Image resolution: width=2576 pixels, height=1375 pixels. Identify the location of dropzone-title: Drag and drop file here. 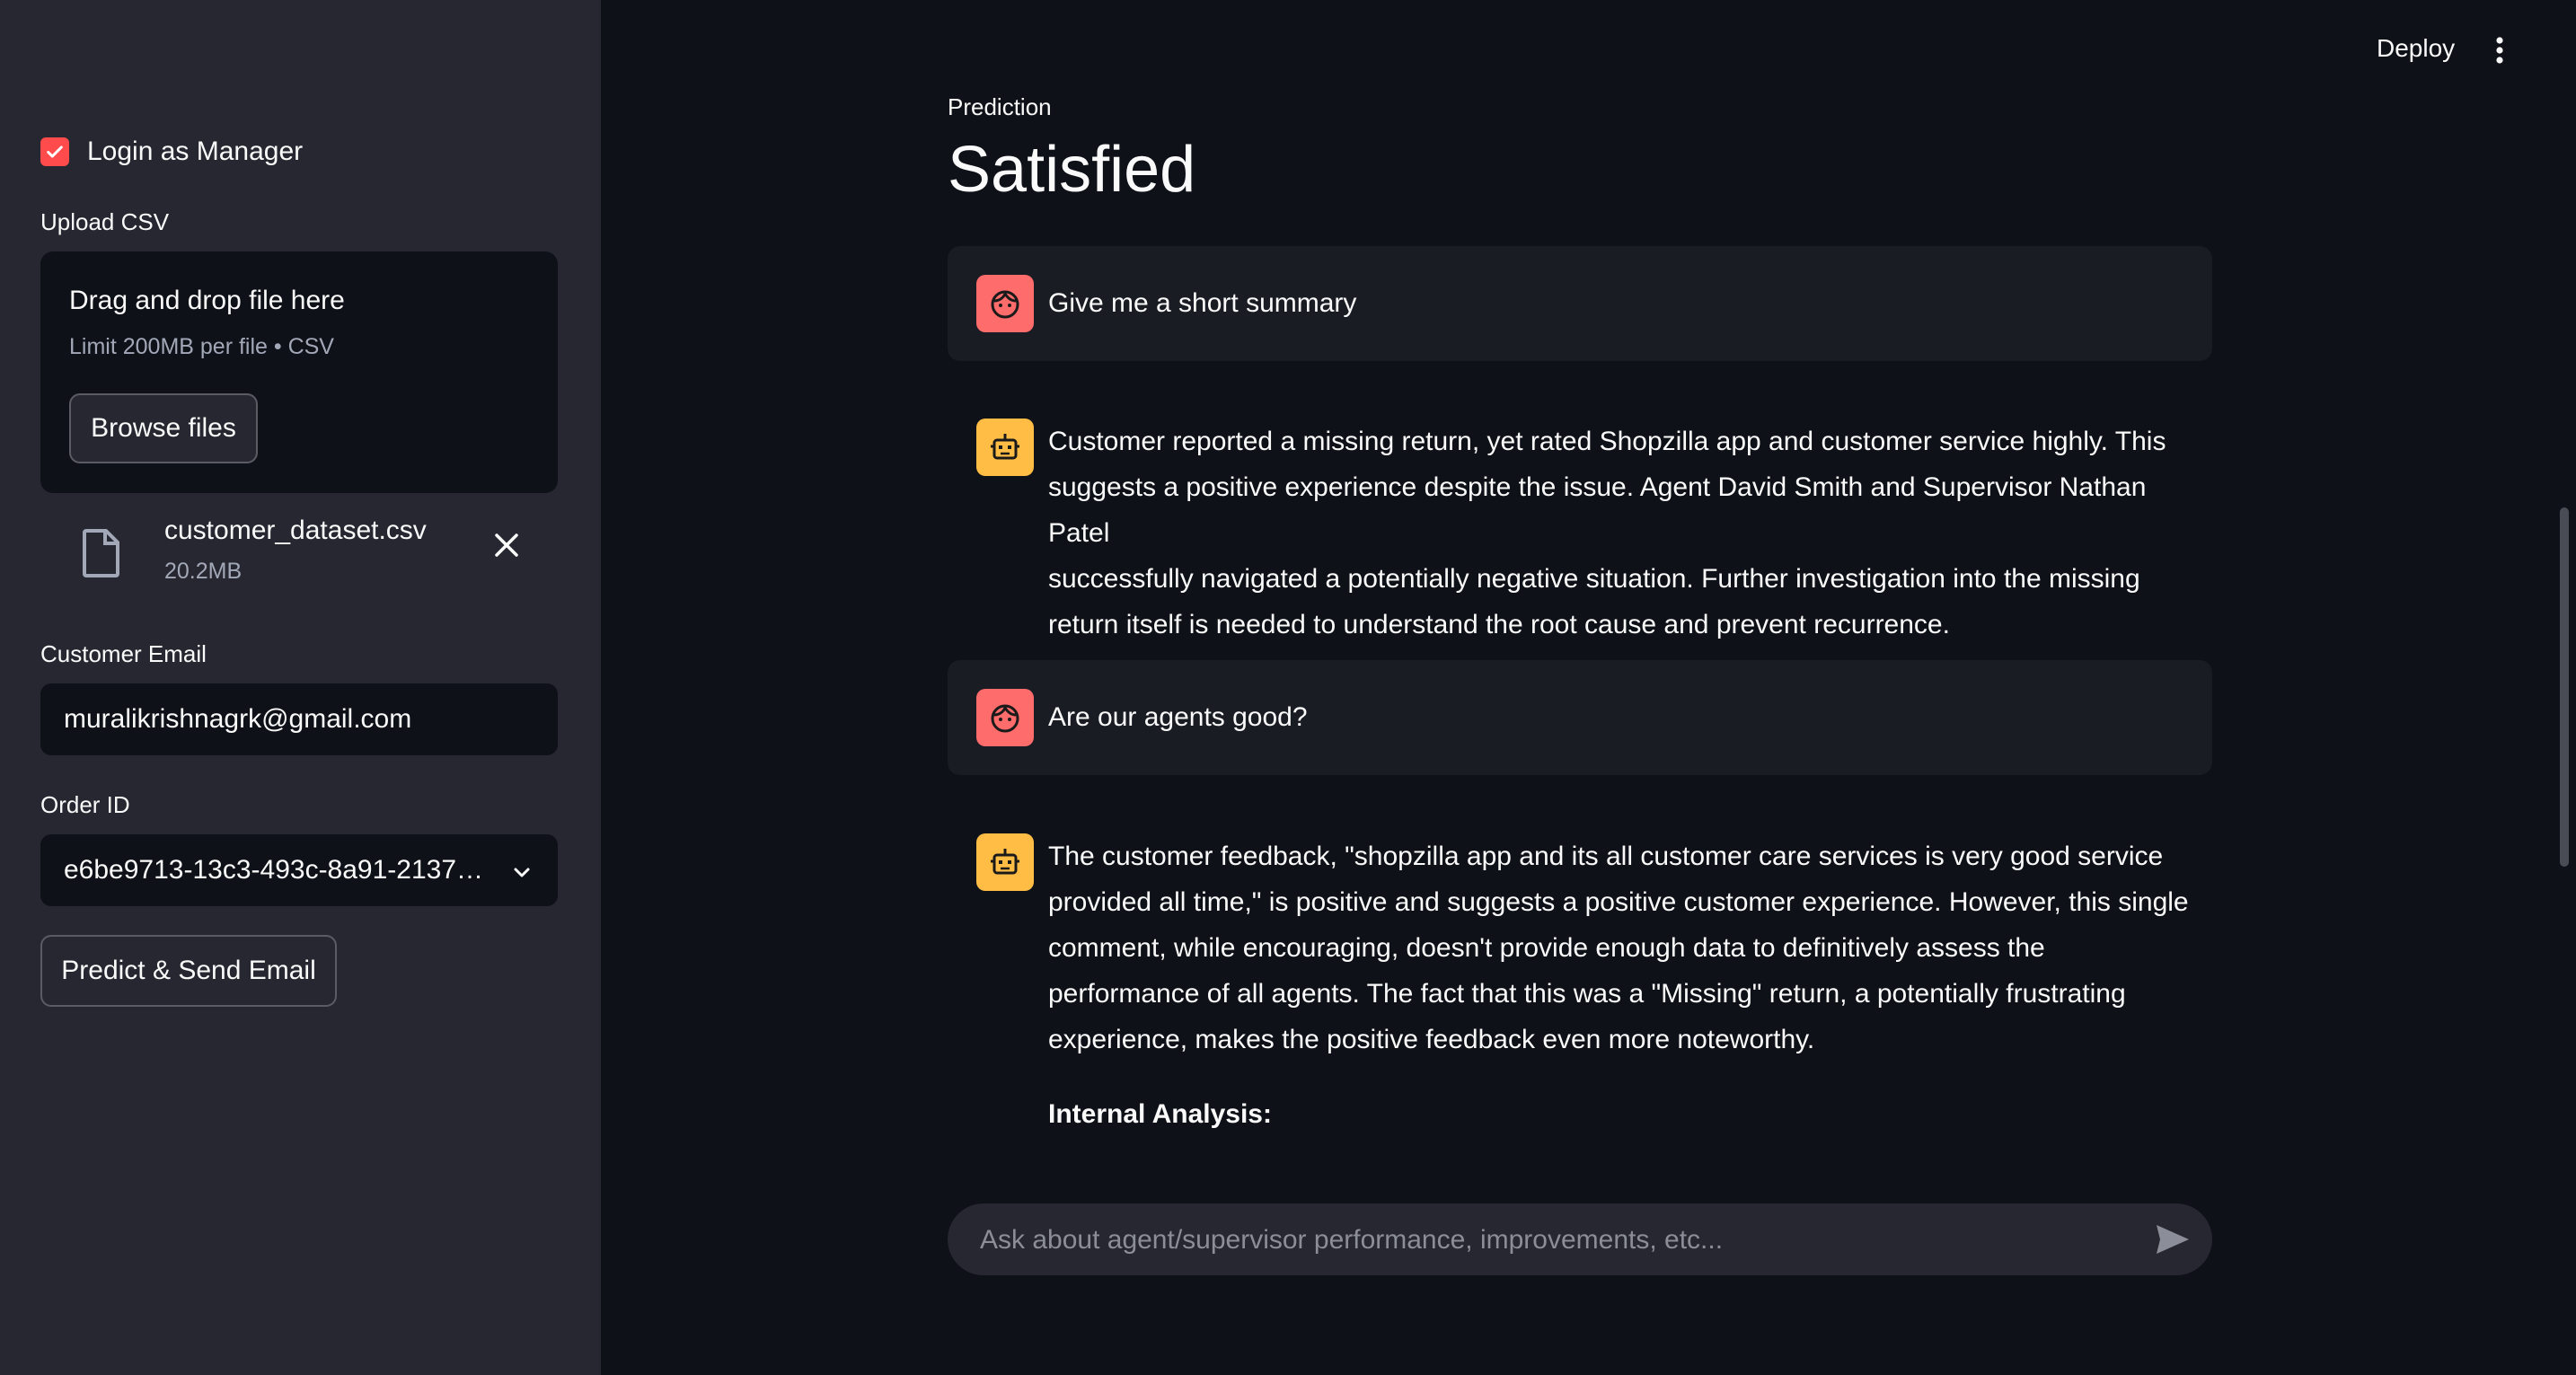
(207, 300).